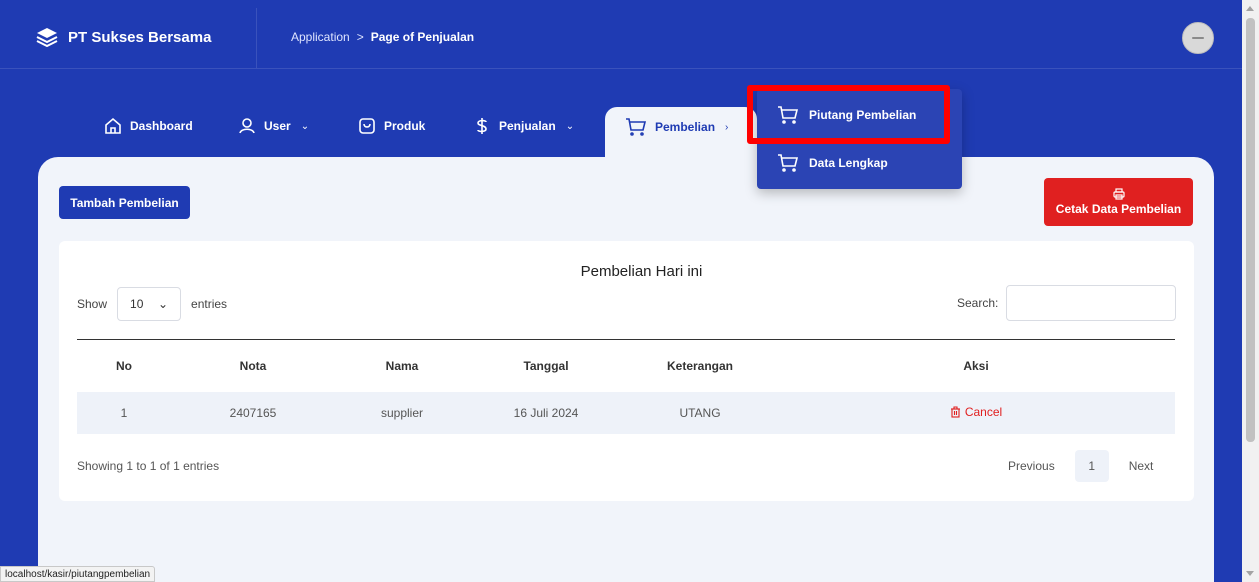 This screenshot has height=582, width=1259. I want to click on divider, so click(256, 38).